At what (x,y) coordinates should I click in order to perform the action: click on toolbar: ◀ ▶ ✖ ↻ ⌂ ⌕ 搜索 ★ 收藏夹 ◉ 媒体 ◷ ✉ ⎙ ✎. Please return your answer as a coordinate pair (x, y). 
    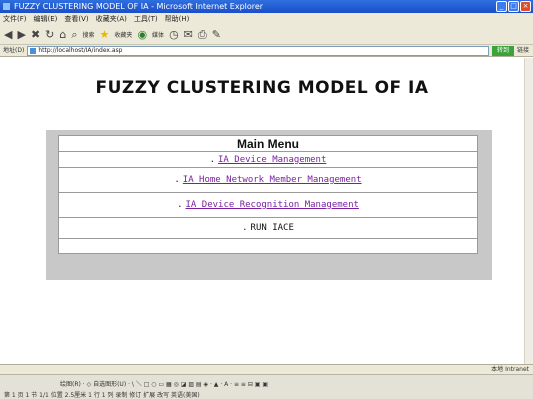
    Looking at the image, I should click on (266, 35).